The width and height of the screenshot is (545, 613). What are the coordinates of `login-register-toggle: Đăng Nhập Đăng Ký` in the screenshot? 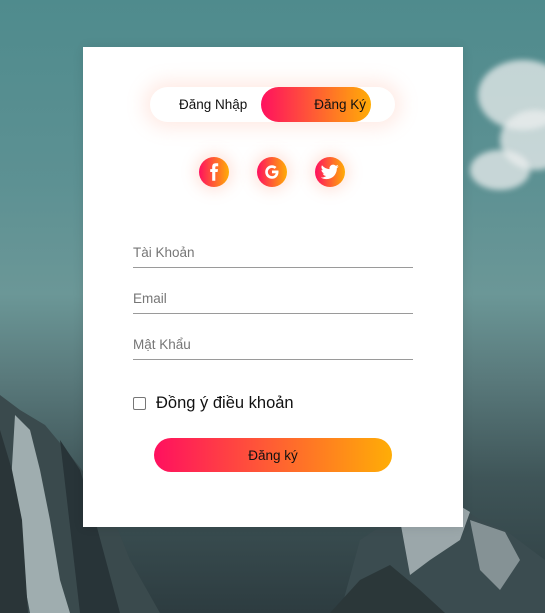 It's located at (272, 104).